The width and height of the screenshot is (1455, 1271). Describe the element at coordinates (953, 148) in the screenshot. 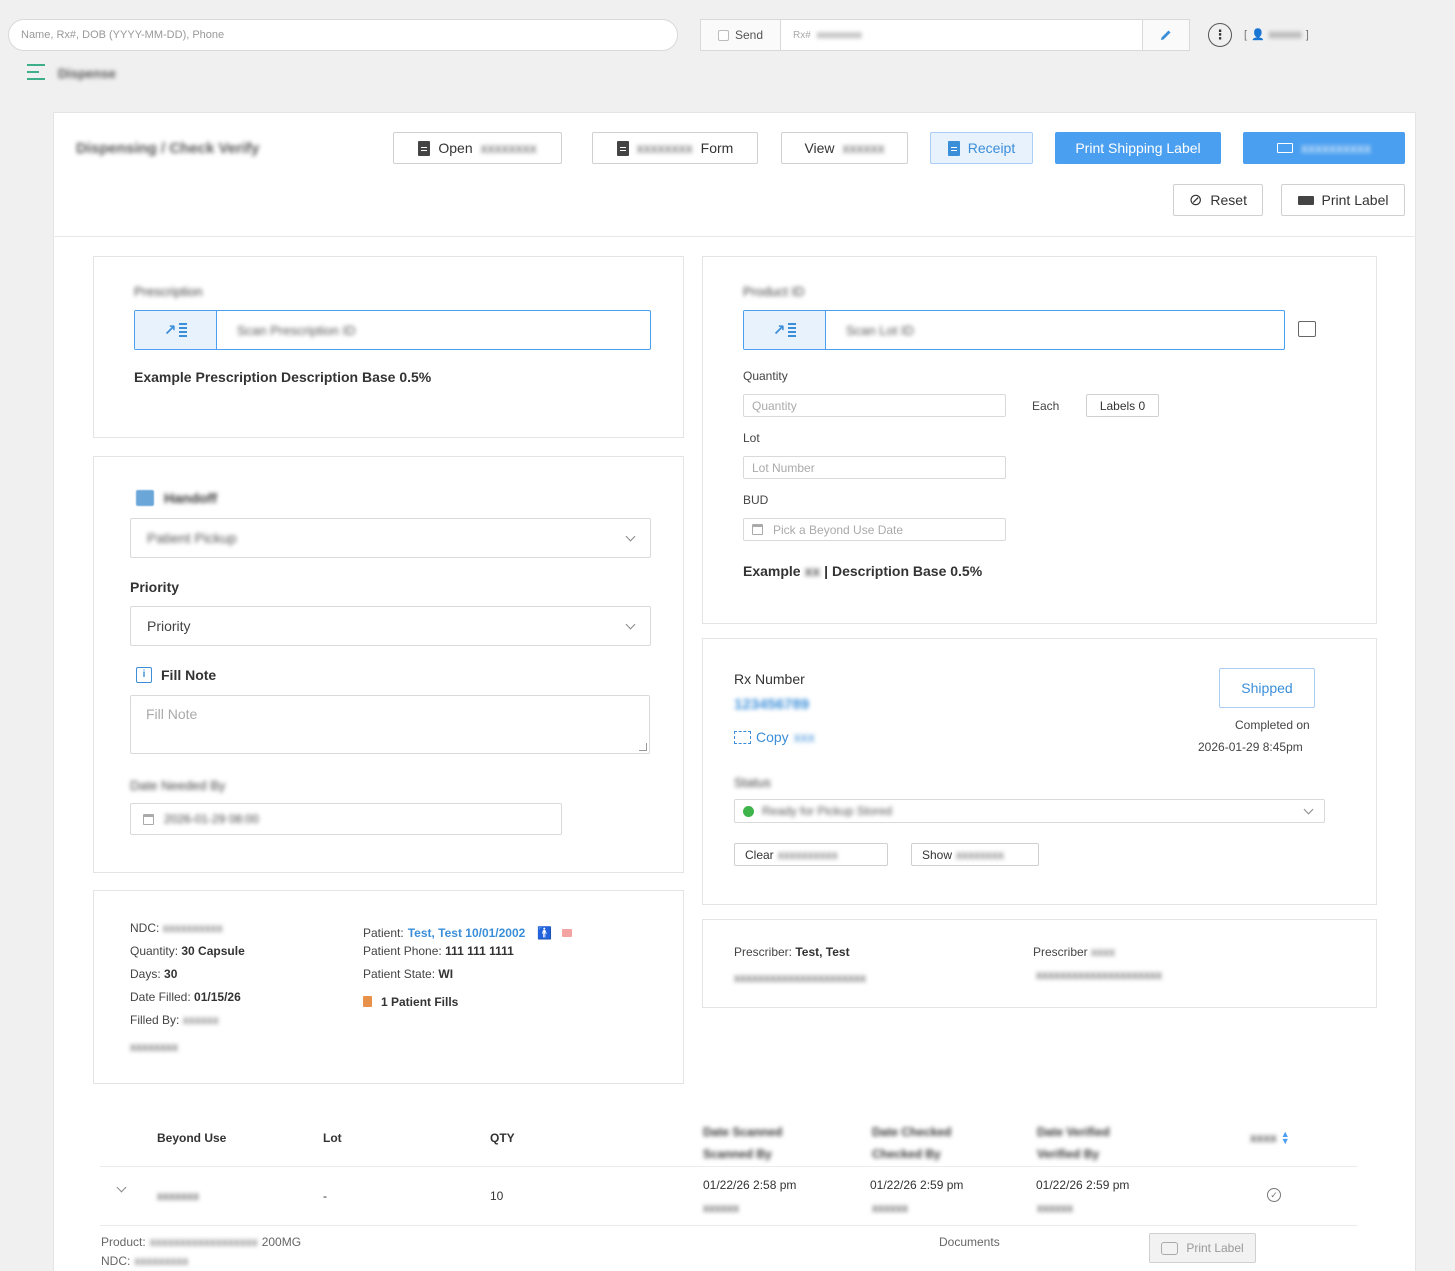

I see `document-icon` at that location.